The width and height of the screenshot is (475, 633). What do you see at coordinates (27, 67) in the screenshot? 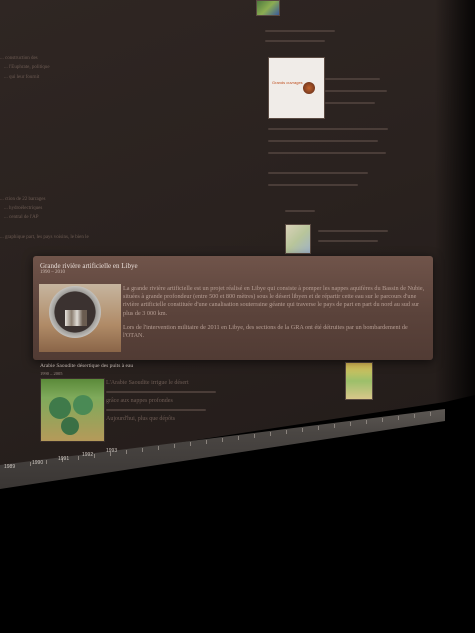
I see `background-text-left-2: ... l'Euphrate, politique` at bounding box center [27, 67].